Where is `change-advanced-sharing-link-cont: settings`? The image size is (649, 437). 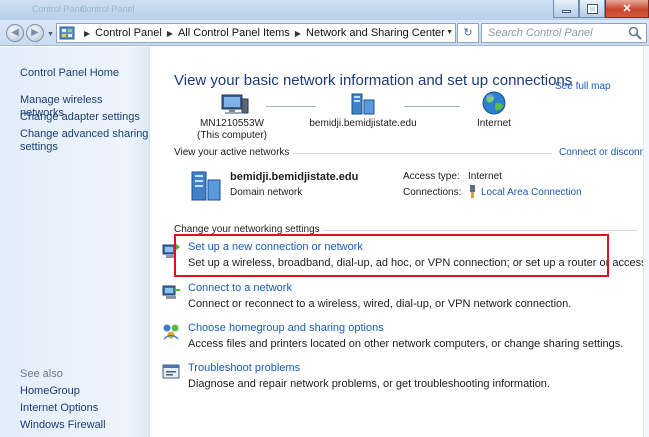
change-advanced-sharing-link-cont: settings is located at coordinates (39, 147).